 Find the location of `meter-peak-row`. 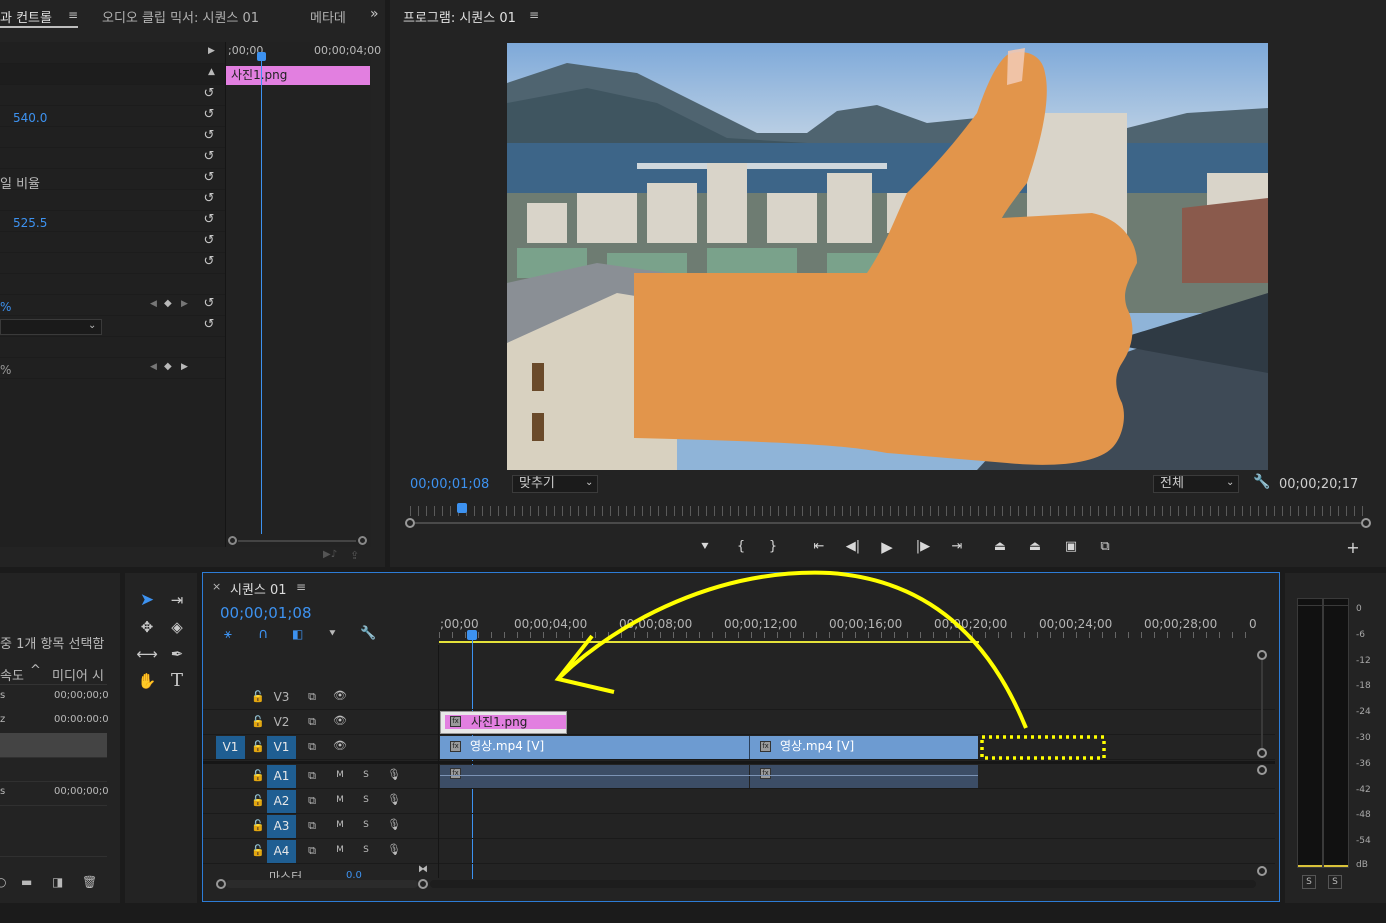

meter-peak-row is located at coordinates (1323, 602).